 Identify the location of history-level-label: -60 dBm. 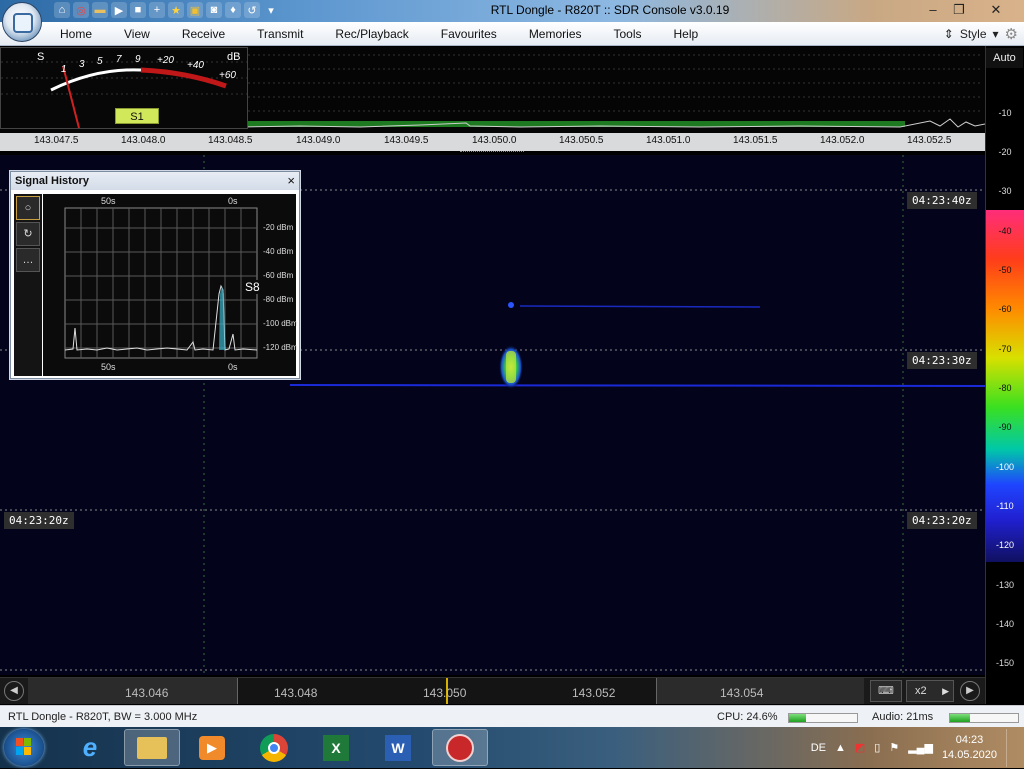
(278, 275).